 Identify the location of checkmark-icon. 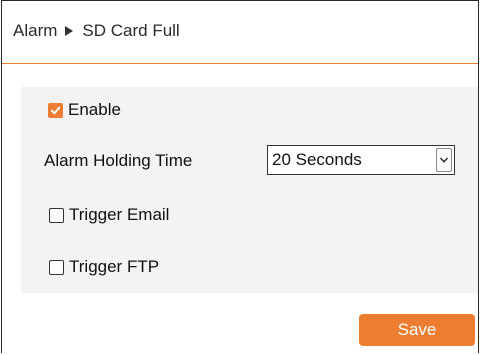
(55, 110).